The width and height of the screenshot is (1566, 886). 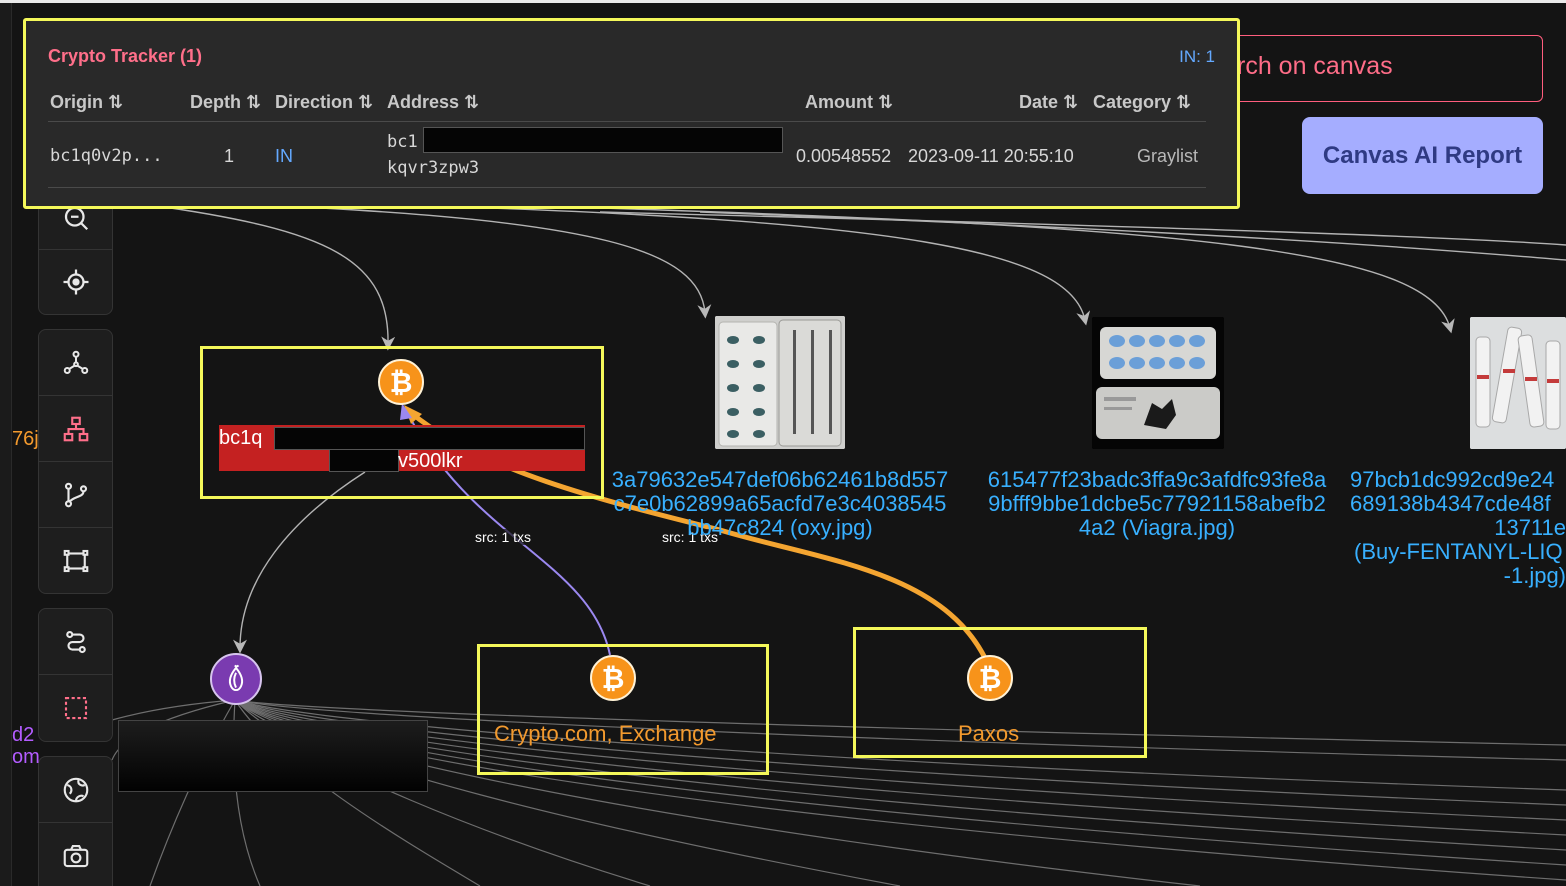 I want to click on column-header-origin: Origin ⇅, so click(x=86, y=102).